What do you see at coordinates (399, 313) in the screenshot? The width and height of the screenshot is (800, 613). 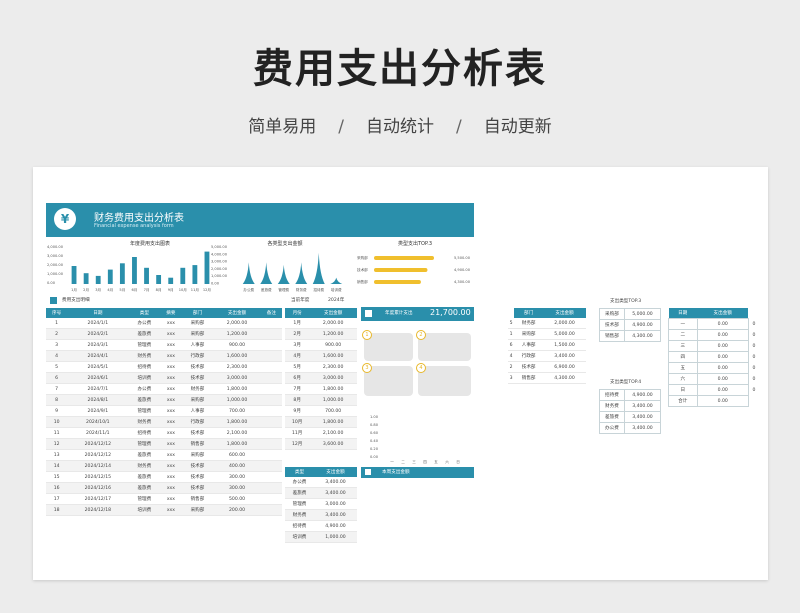 I see `annual-total-label: 年度累计支出` at bounding box center [399, 313].